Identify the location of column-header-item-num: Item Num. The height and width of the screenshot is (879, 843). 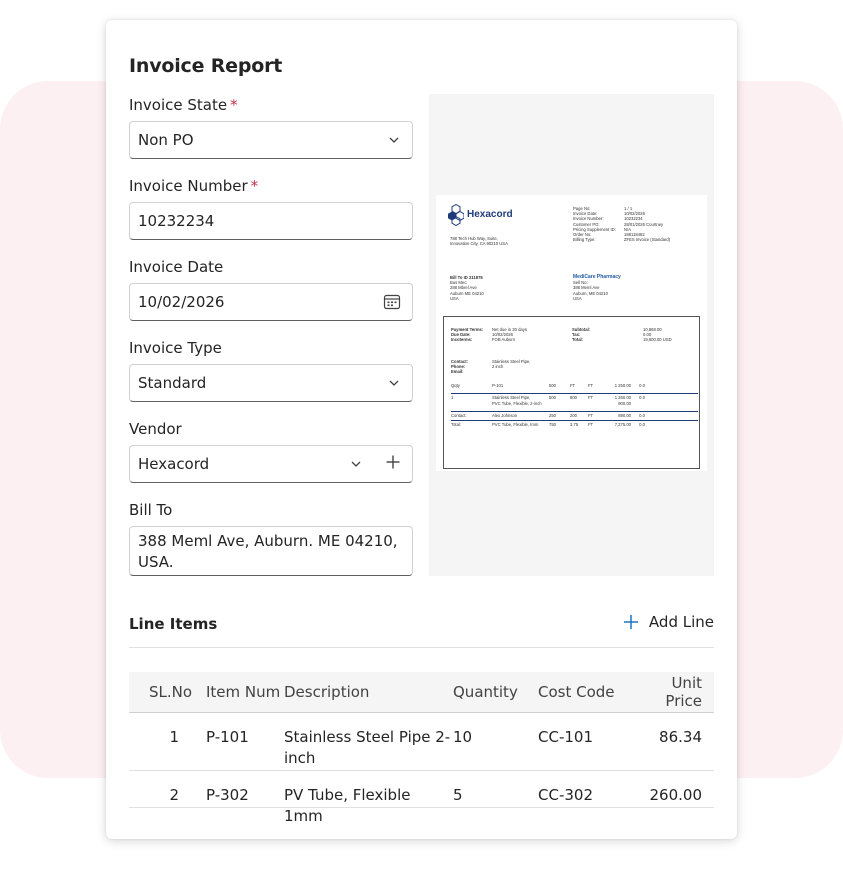
(245, 692).